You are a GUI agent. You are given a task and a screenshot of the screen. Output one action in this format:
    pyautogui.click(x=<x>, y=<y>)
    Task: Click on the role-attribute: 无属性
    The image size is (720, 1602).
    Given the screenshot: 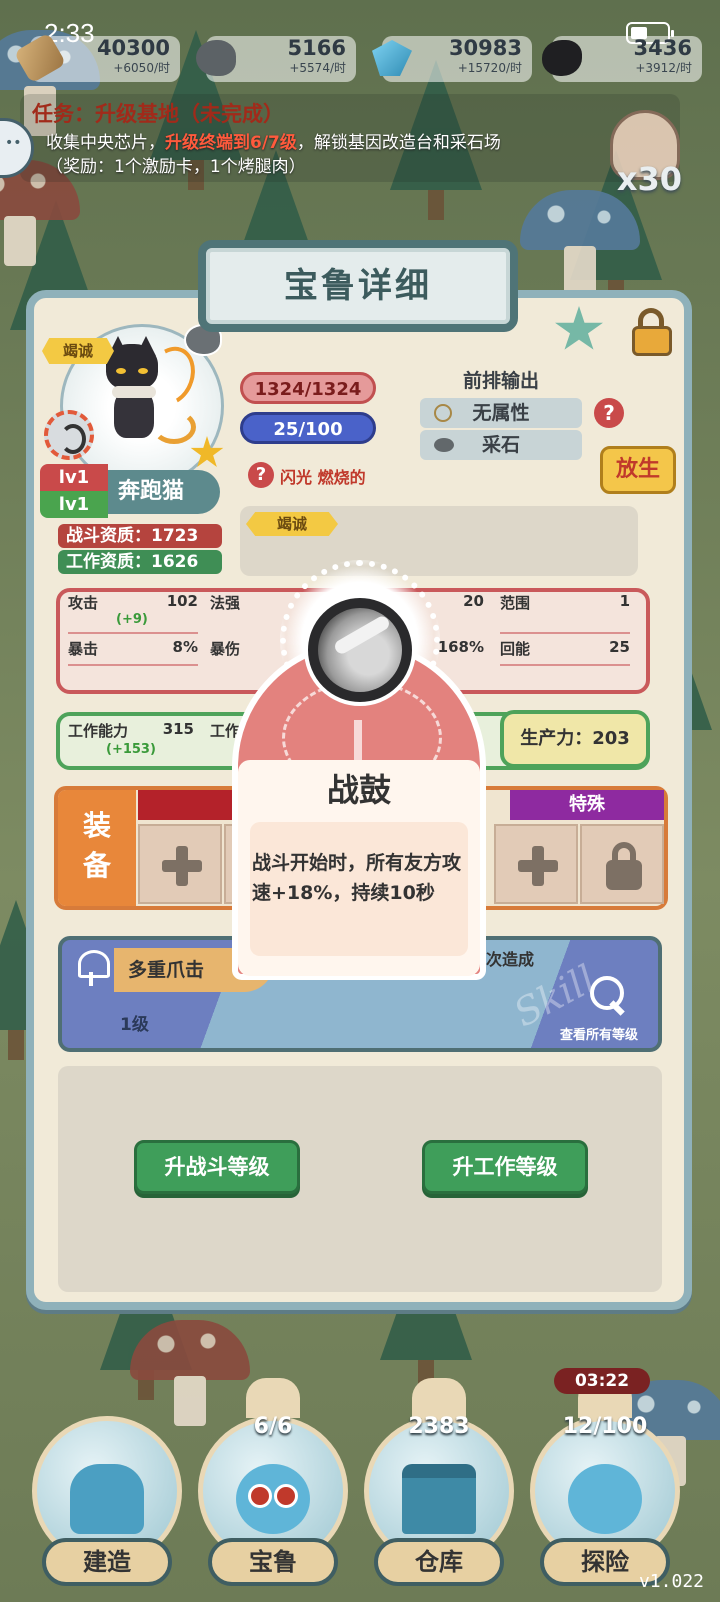 What is the action you would take?
    pyautogui.click(x=501, y=413)
    